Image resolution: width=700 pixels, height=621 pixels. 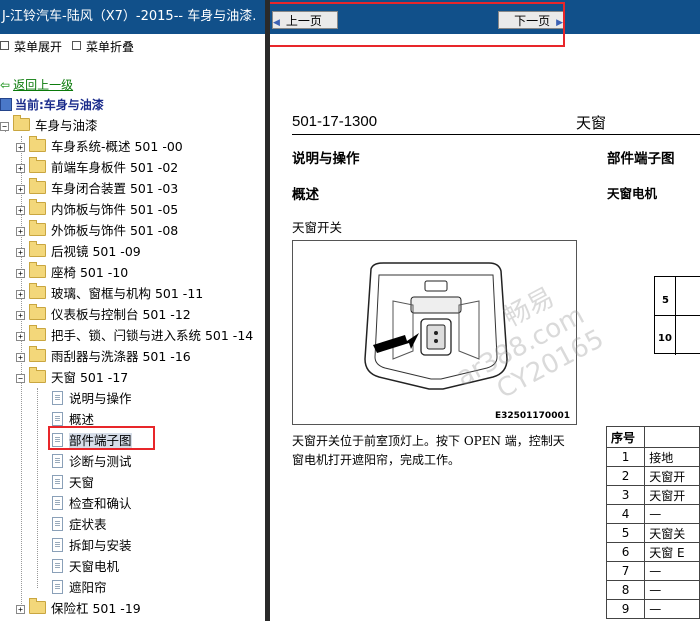 I want to click on current-location: 当前:车身与油漆, so click(x=52, y=104).